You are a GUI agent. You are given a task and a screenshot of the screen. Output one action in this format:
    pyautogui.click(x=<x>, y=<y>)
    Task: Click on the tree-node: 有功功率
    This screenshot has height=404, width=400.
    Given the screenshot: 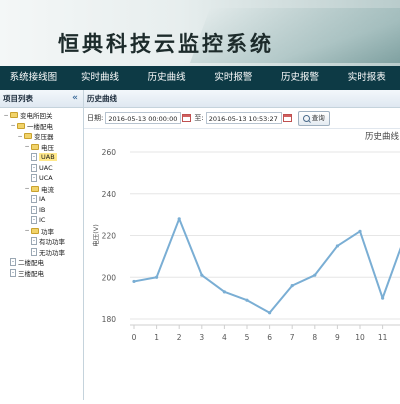 What is the action you would take?
    pyautogui.click(x=48, y=241)
    